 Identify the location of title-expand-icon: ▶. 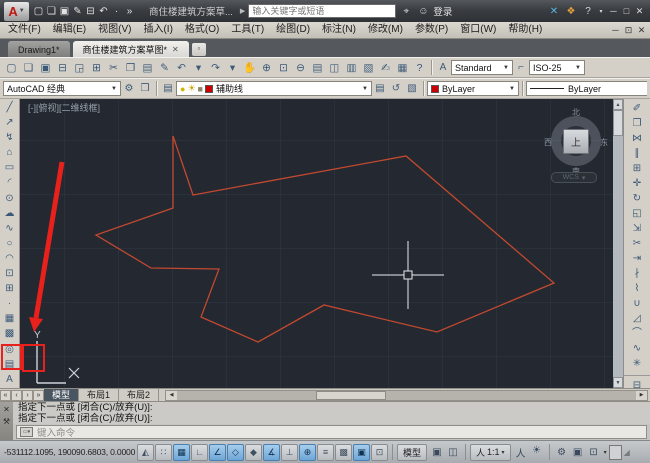
(242, 11).